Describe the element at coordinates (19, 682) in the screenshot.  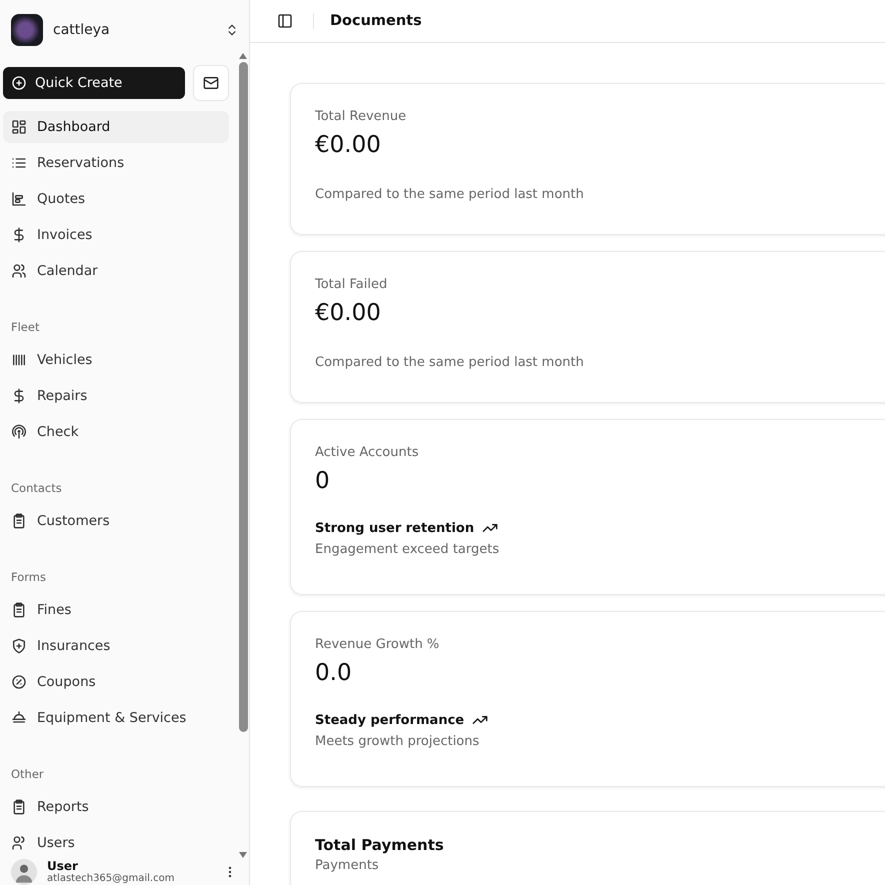
I see `percent-badge-icon` at that location.